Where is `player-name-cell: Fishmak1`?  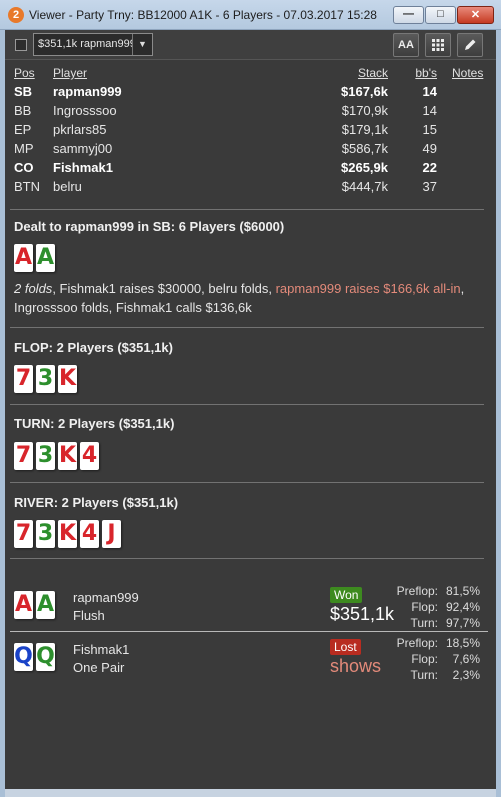 player-name-cell: Fishmak1 is located at coordinates (83, 167).